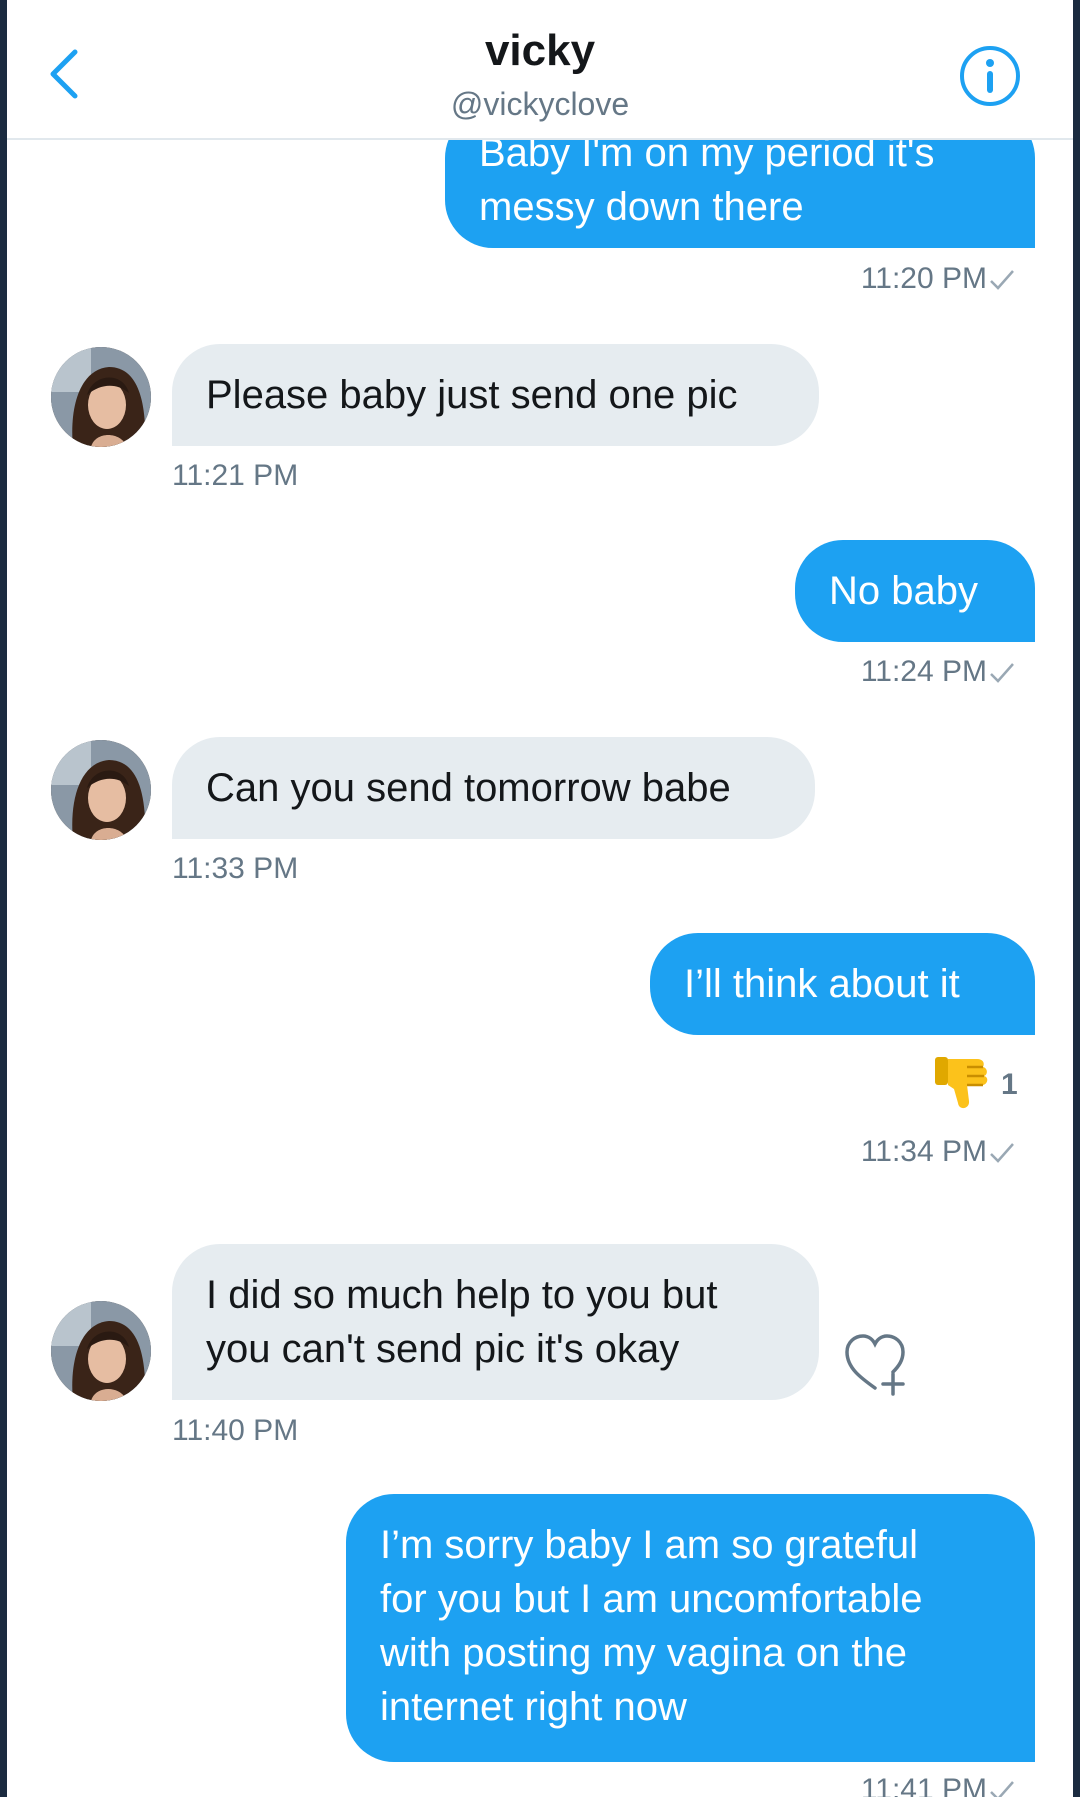 This screenshot has height=1797, width=1080. What do you see at coordinates (235, 1430) in the screenshot?
I see `message-timestamp: 11:40 PM` at bounding box center [235, 1430].